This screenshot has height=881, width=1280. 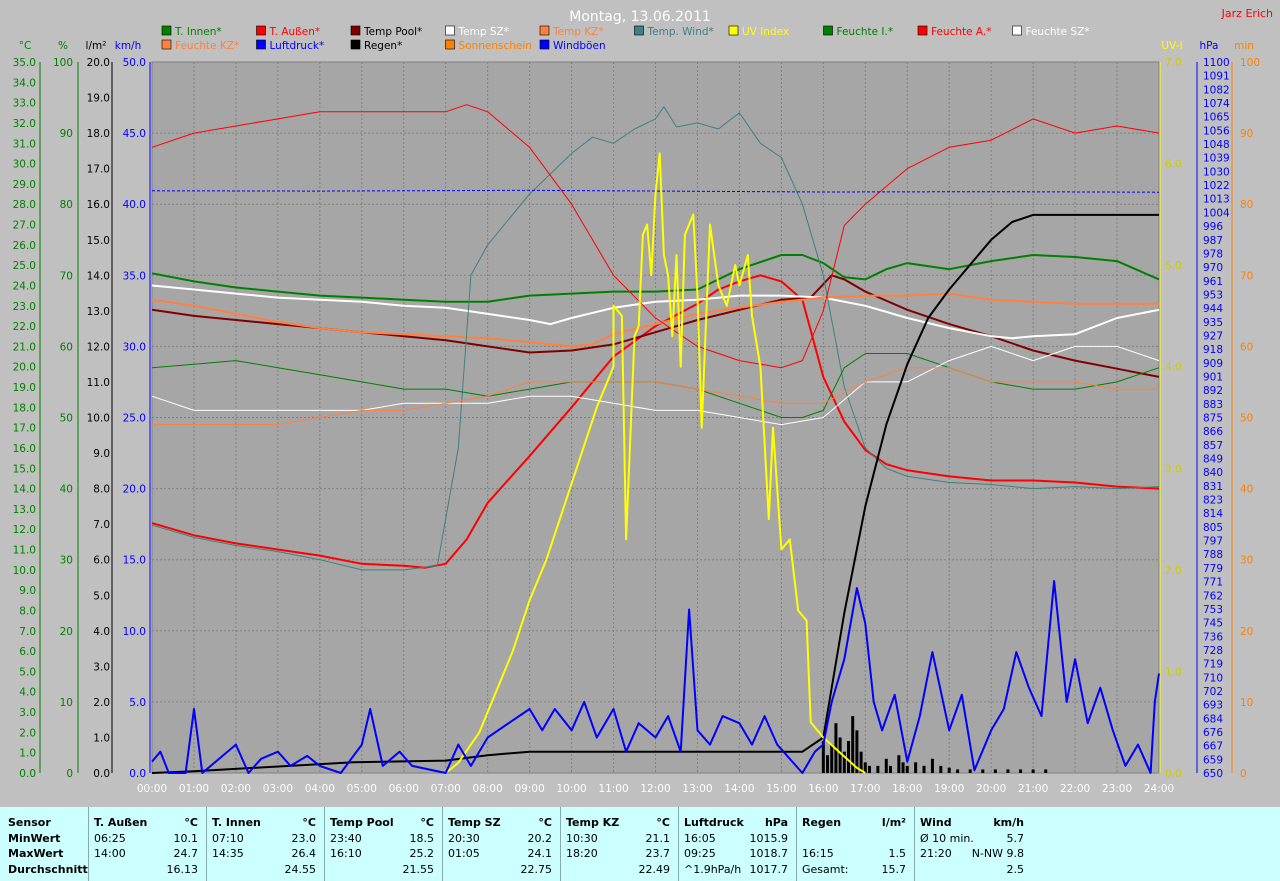 I want to click on pressure-tick-label: 927, so click(x=1213, y=336).